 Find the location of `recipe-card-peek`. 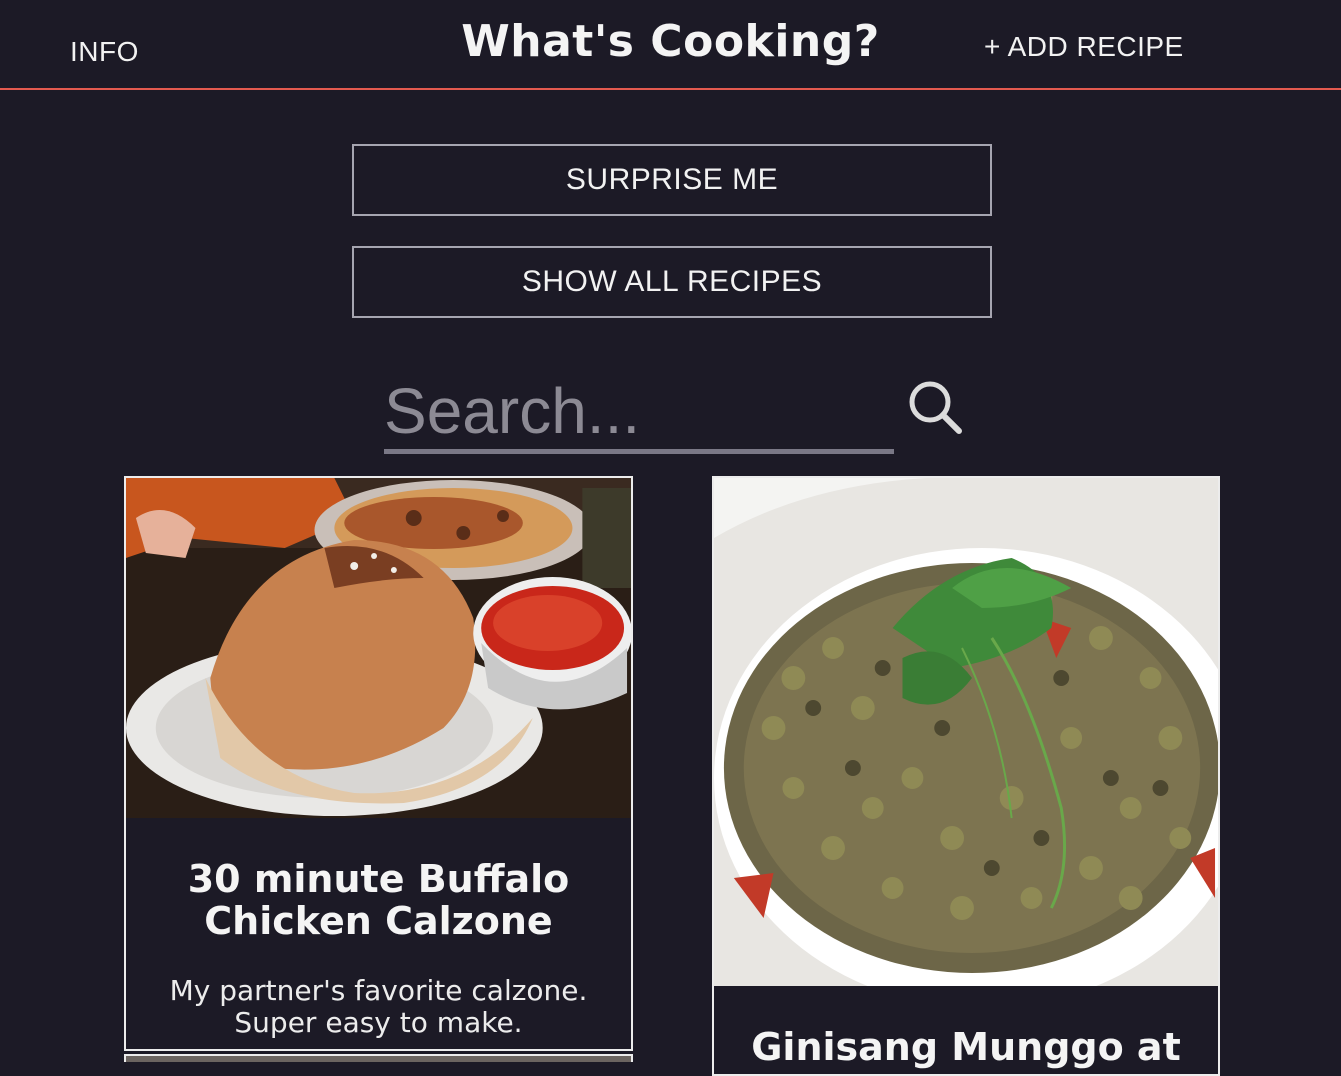

recipe-card-peek is located at coordinates (378, 1058).